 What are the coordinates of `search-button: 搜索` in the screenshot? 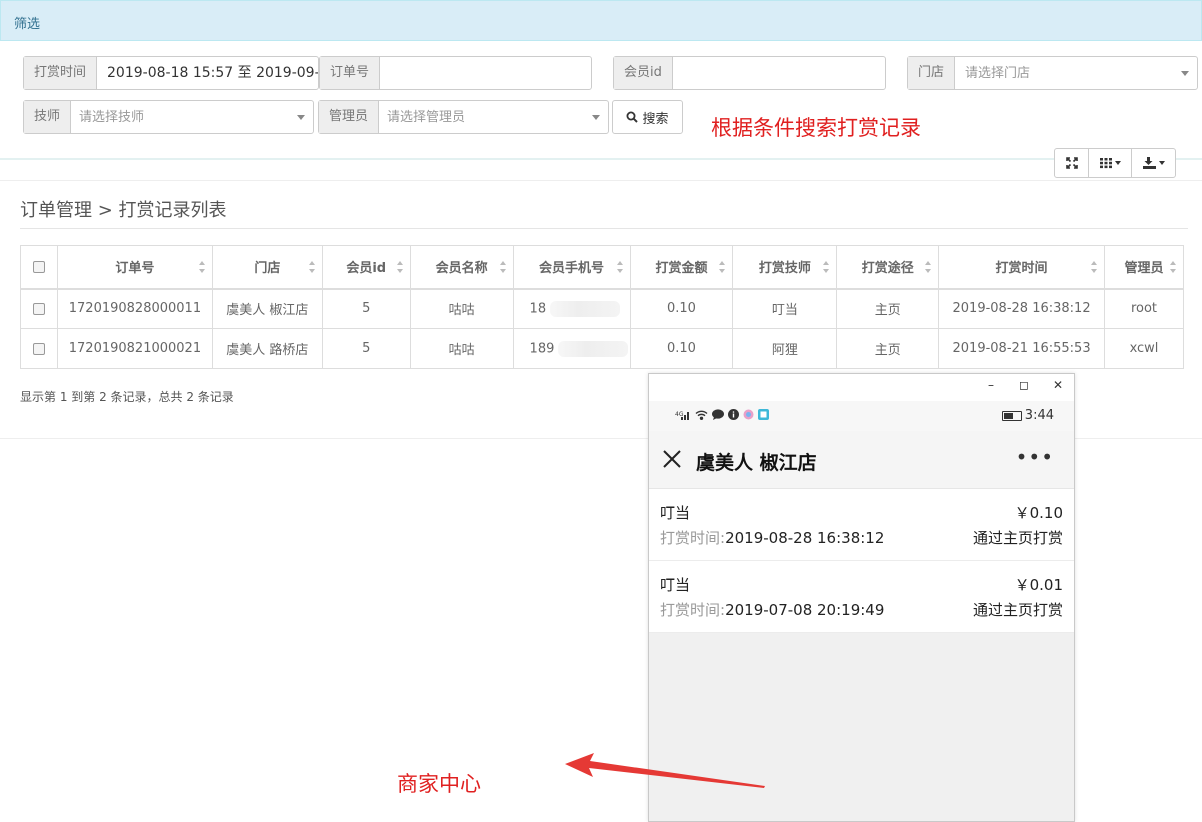 It's located at (647, 117).